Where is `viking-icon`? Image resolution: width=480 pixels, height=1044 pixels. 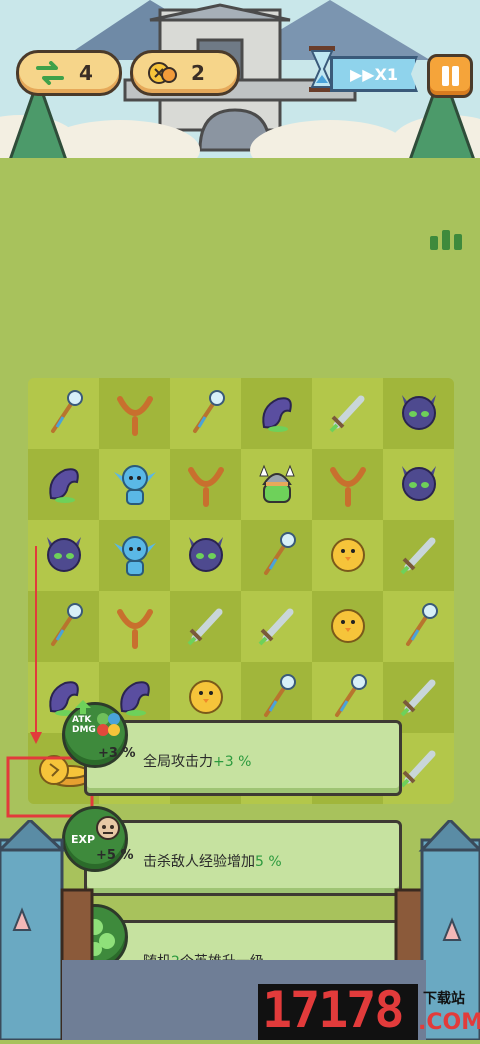 viking-icon is located at coordinates (277, 485).